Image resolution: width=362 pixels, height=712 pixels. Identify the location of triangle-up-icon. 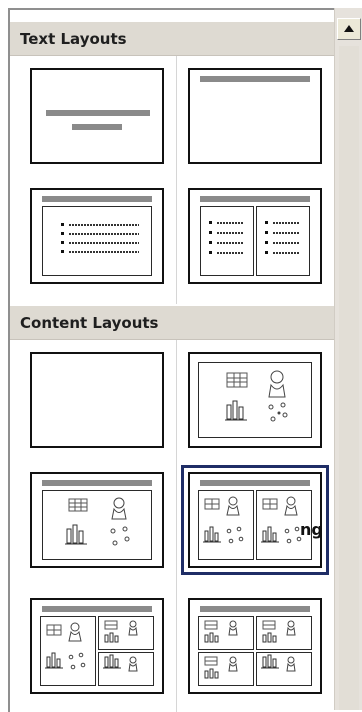
(349, 28).